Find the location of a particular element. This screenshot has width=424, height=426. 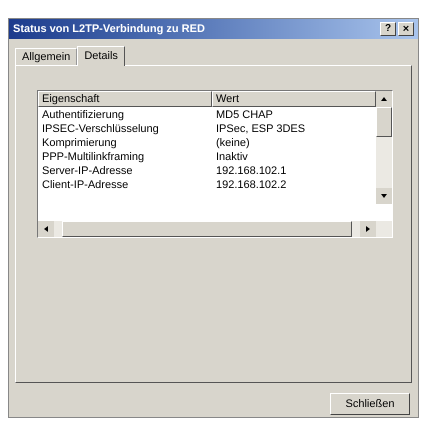

table-cell-text: PPP-Multilinkframing is located at coordinates (93, 157).